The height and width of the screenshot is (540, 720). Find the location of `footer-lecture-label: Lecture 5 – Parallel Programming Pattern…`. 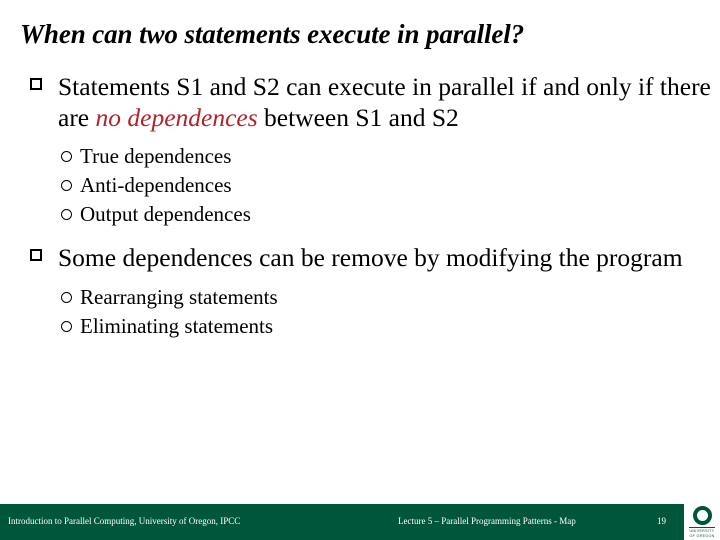

footer-lecture-label: Lecture 5 – Parallel Programming Pattern… is located at coordinates (487, 521).